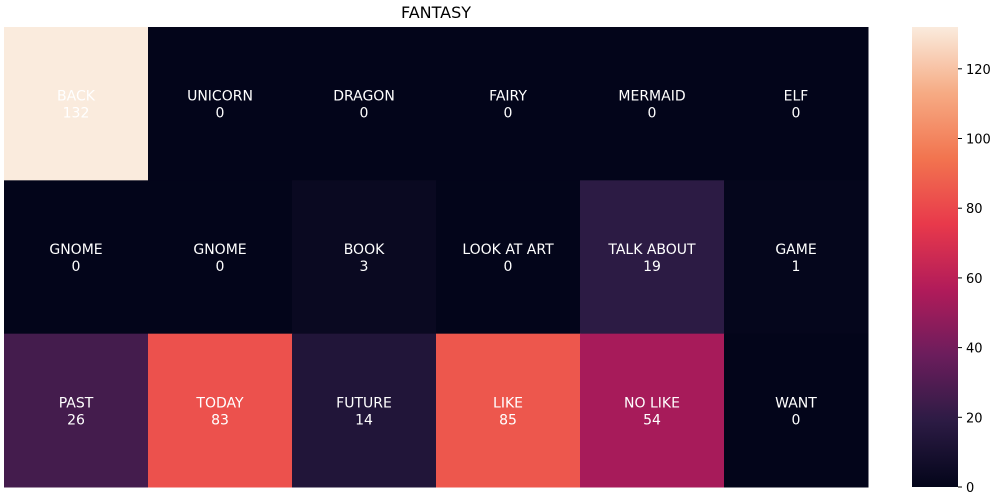  Describe the element at coordinates (508, 403) in the screenshot. I see `cell-label: LIKE` at that location.